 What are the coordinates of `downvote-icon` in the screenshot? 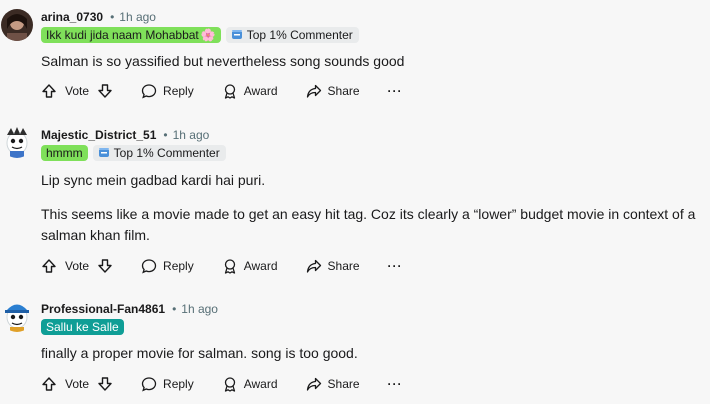 It's located at (105, 384).